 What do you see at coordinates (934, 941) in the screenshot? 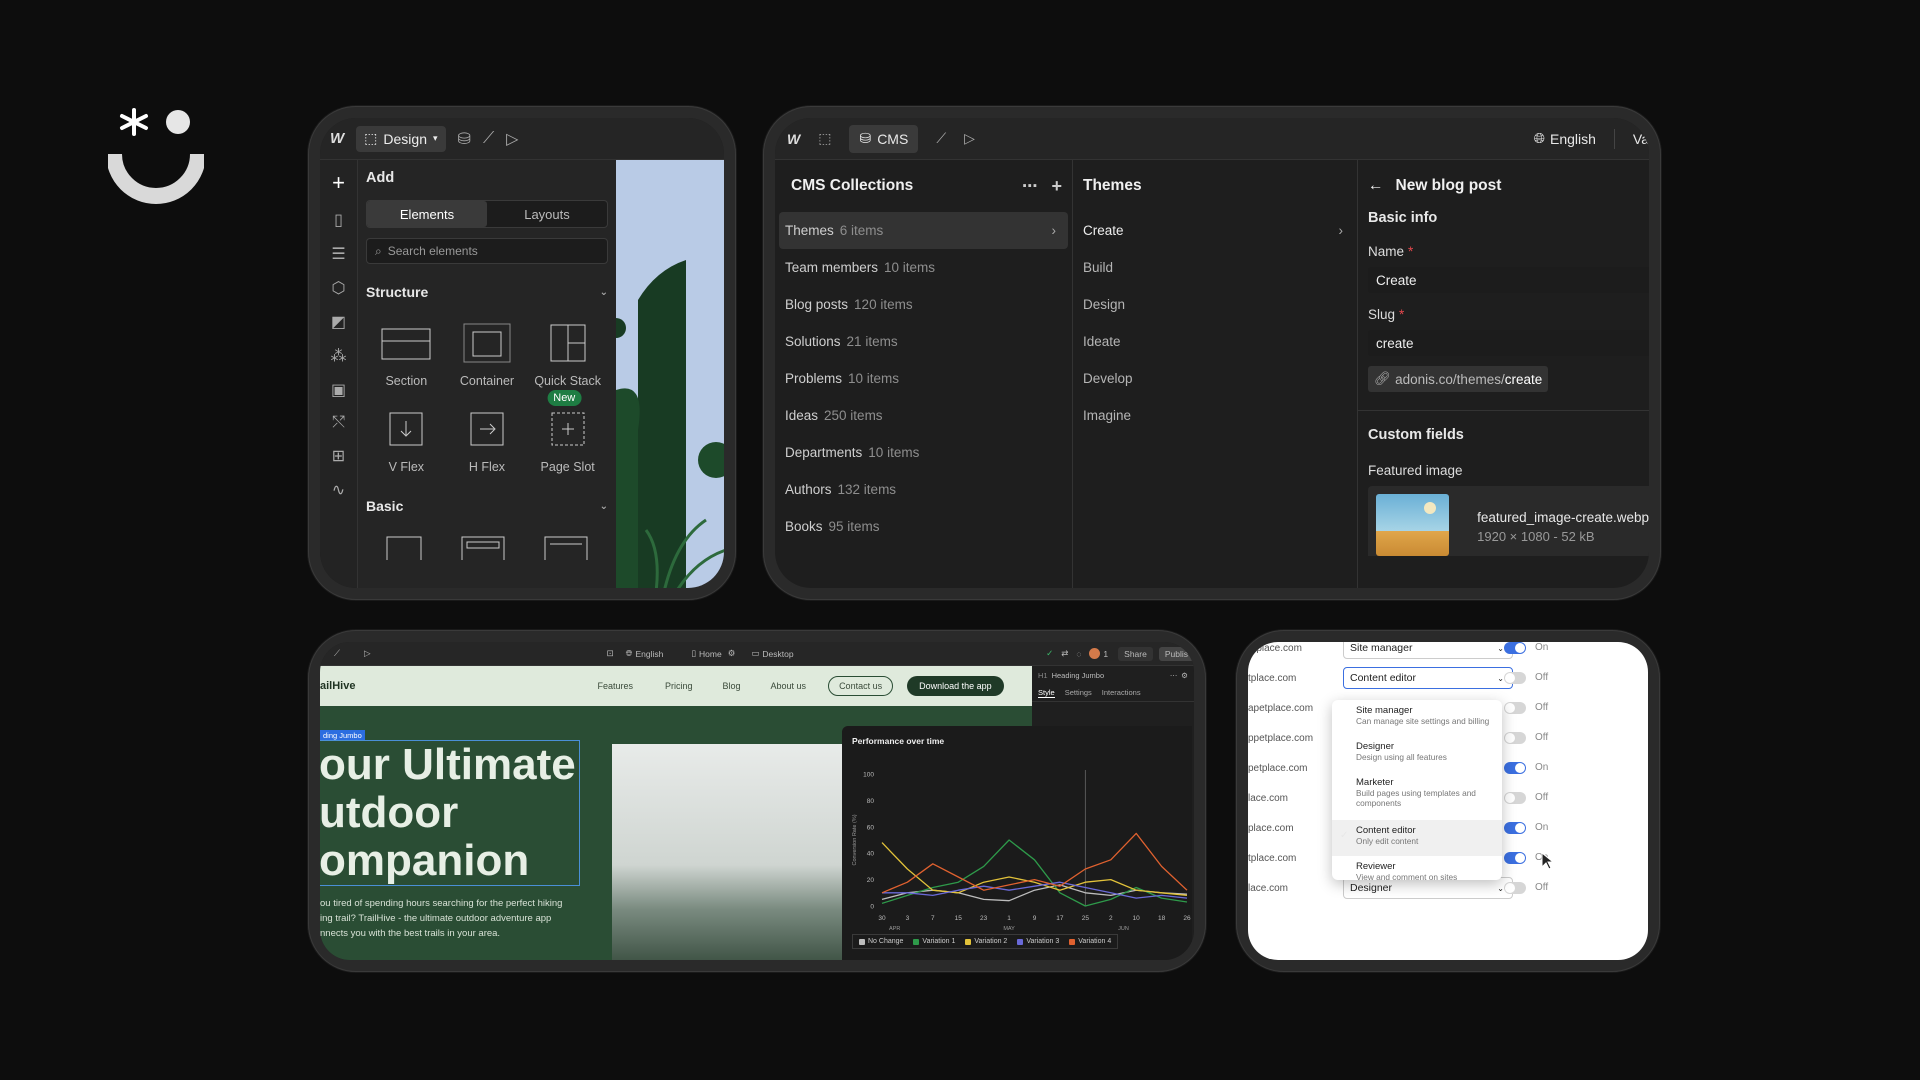
I see `legend-item: Variation 1` at bounding box center [934, 941].